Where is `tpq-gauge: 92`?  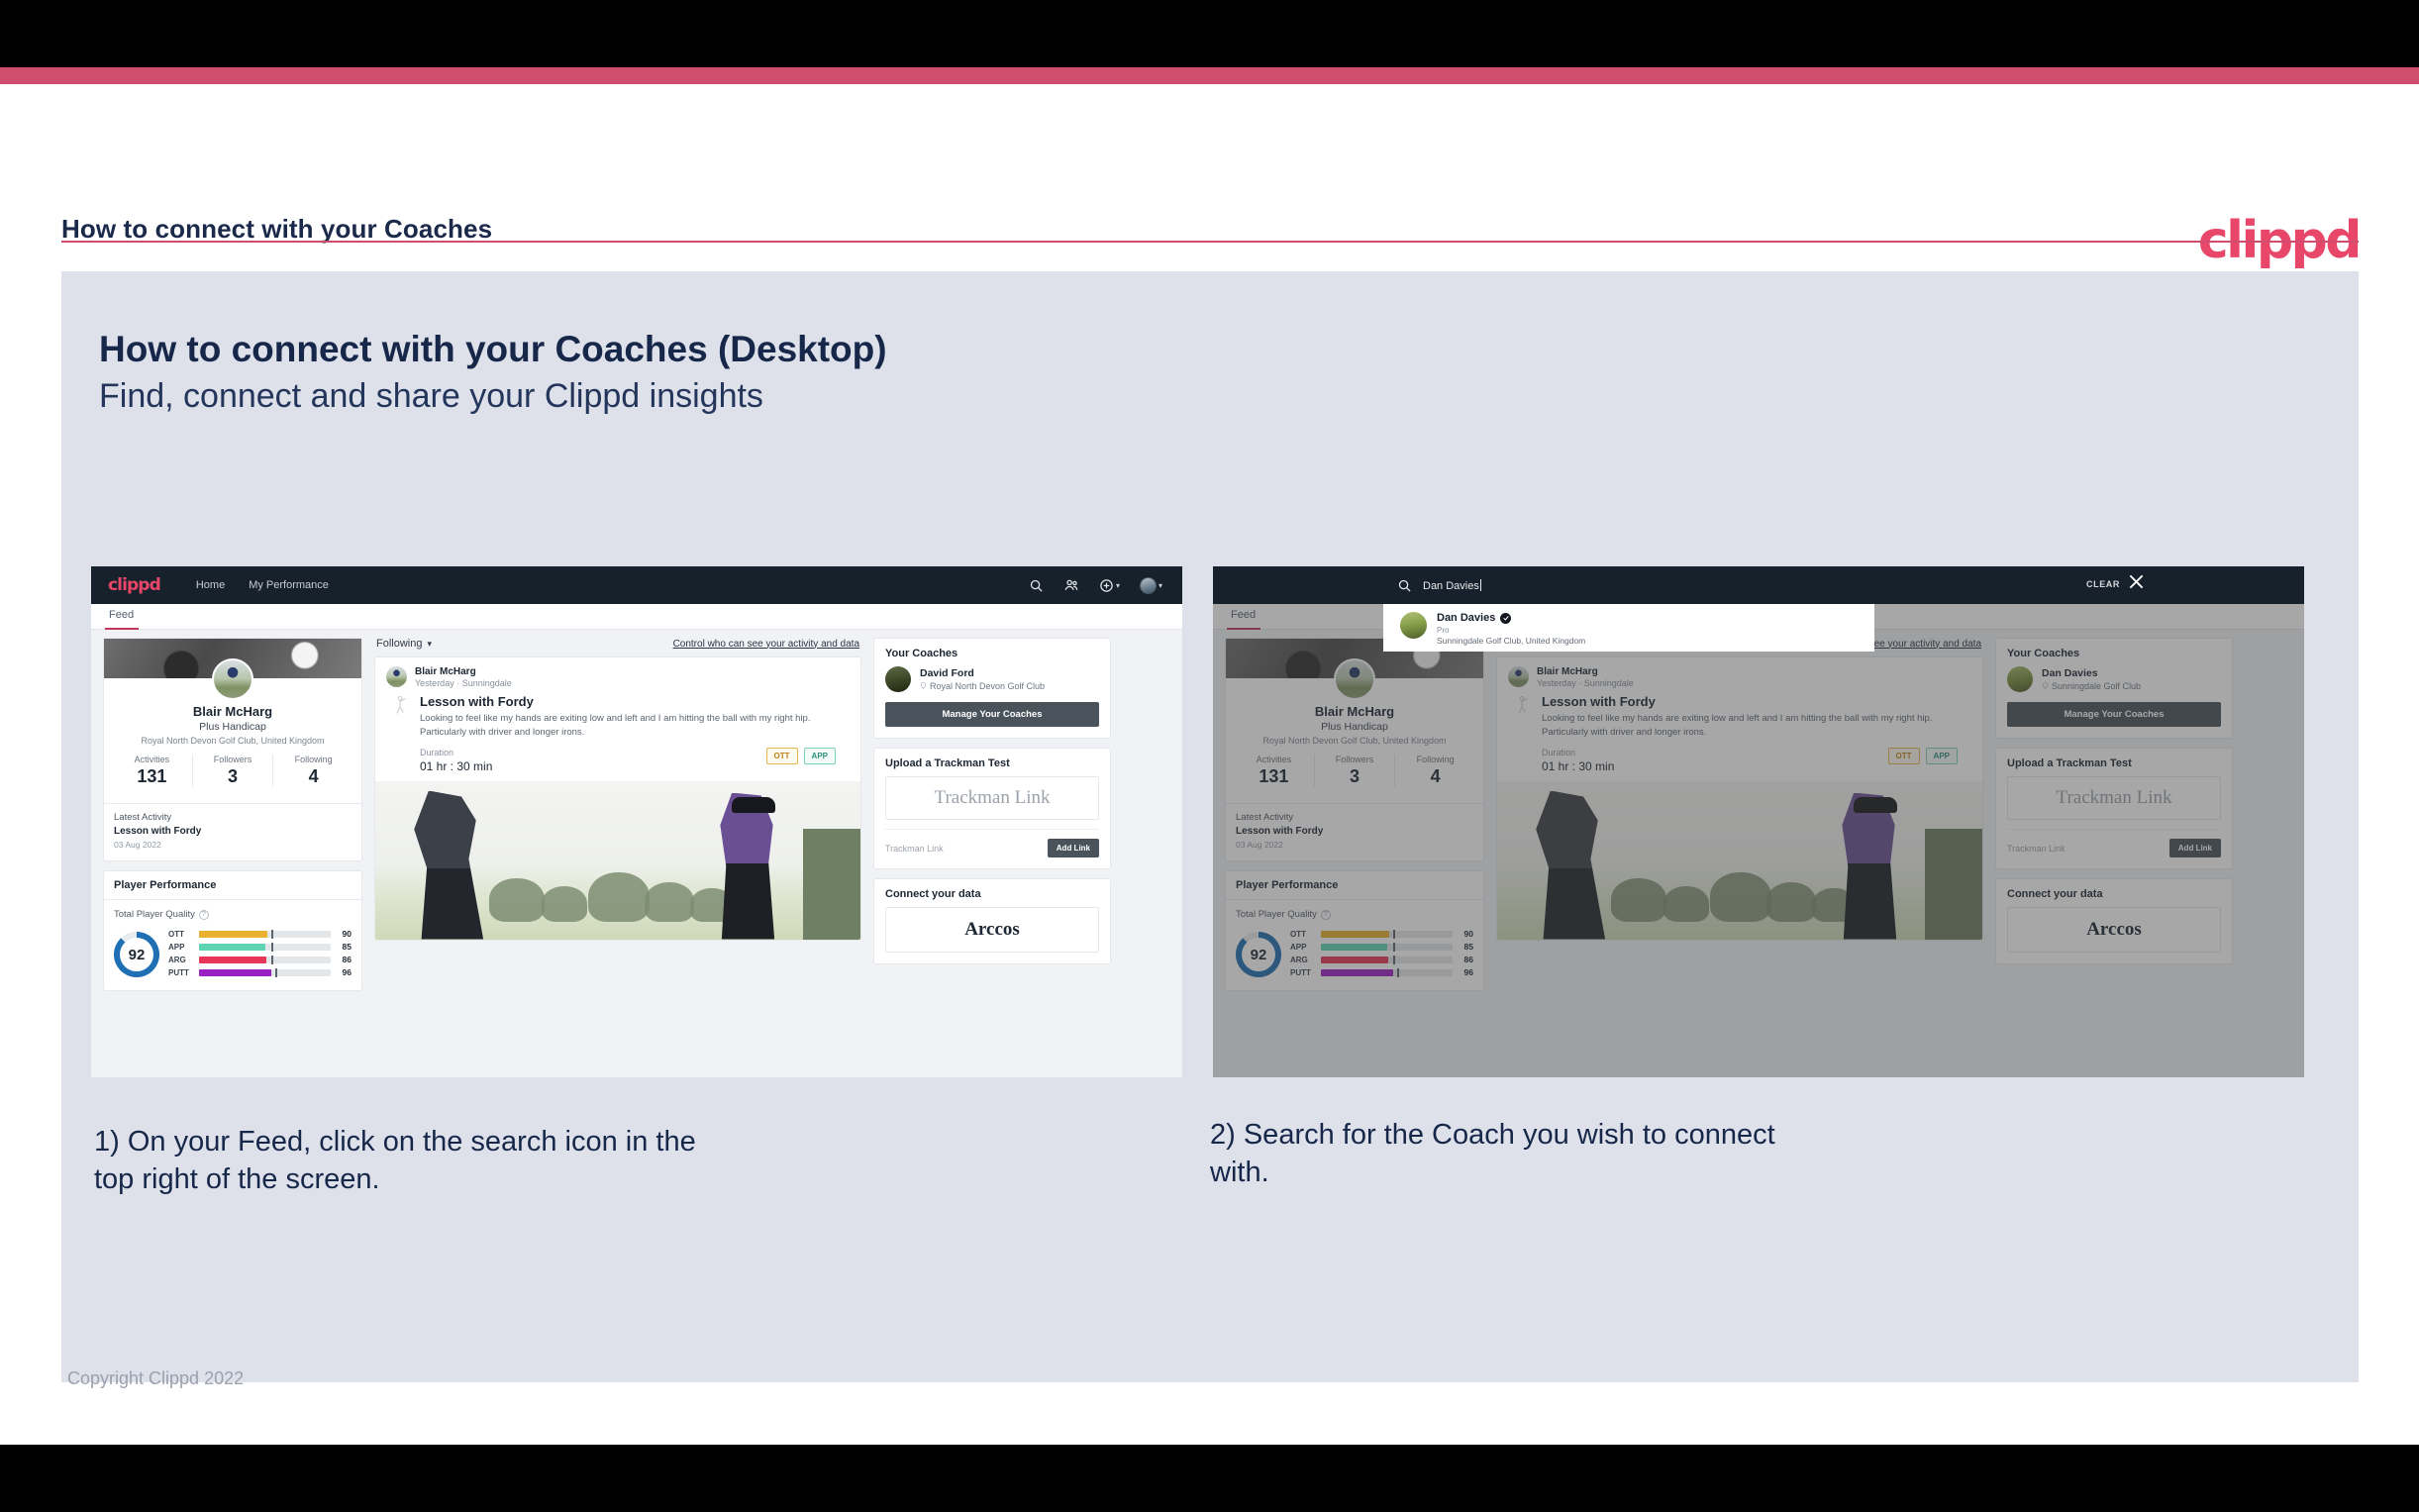 tpq-gauge: 92 is located at coordinates (136, 954).